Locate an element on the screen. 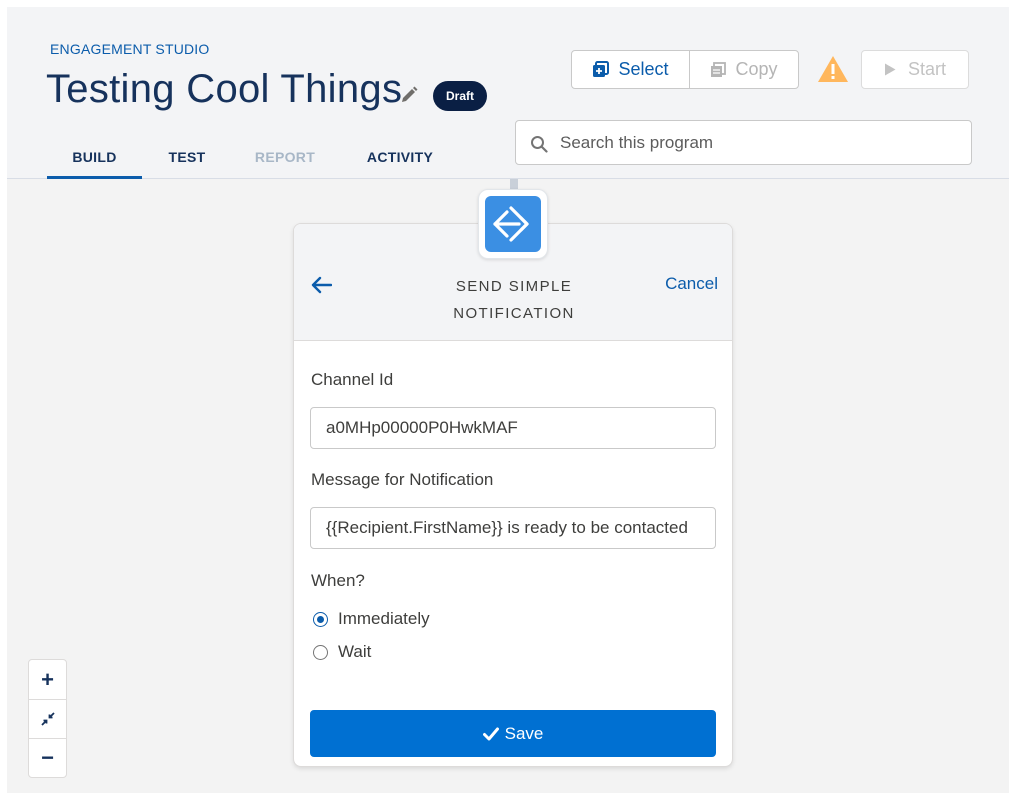 The width and height of the screenshot is (1021, 793). save-button-label: Save is located at coordinates (524, 733).